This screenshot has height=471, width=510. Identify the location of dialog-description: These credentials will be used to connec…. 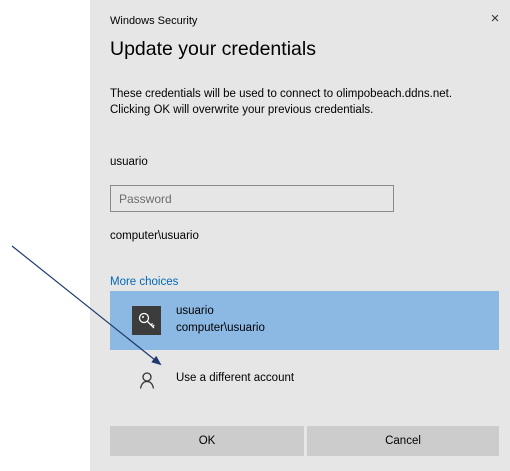
(281, 102).